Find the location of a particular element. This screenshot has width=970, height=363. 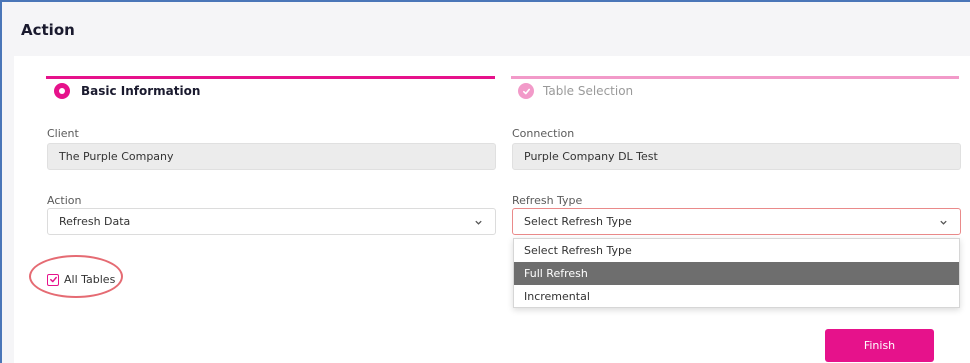

step-progress-bar-tables is located at coordinates (735, 77).